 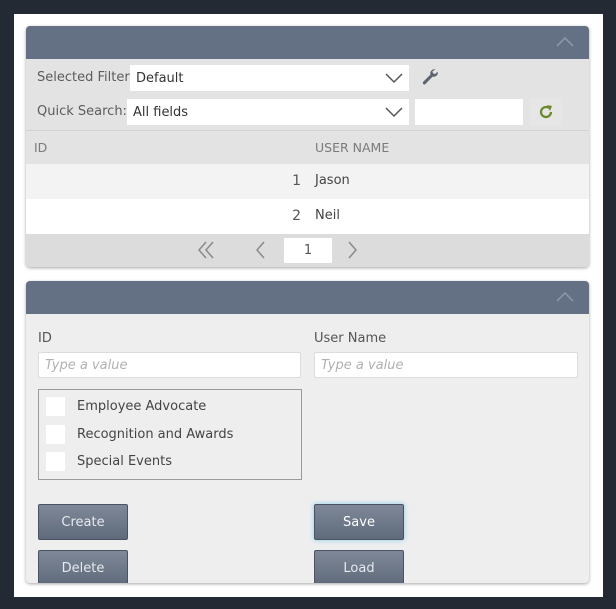 What do you see at coordinates (352, 147) in the screenshot?
I see `column-header-user-name: USER NAME` at bounding box center [352, 147].